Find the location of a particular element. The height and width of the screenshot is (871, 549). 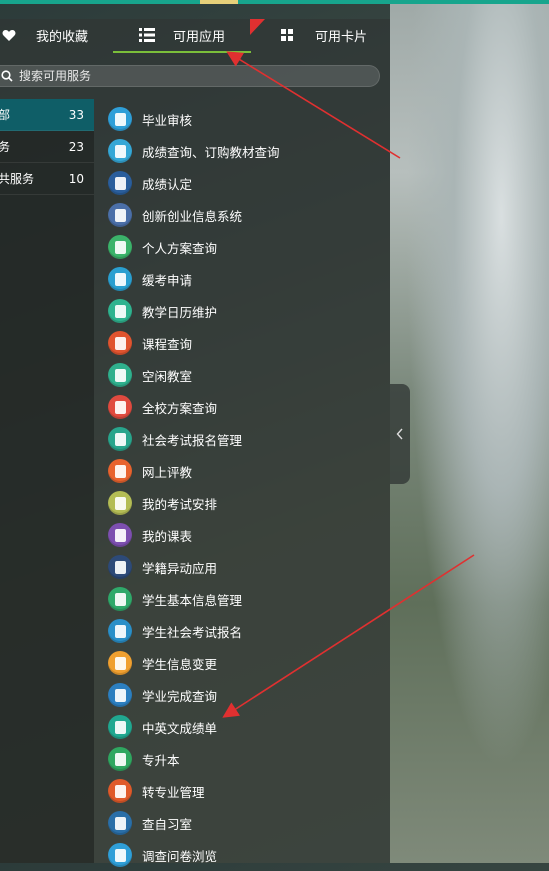

app-item: 缓考申请 is located at coordinates (243, 279).